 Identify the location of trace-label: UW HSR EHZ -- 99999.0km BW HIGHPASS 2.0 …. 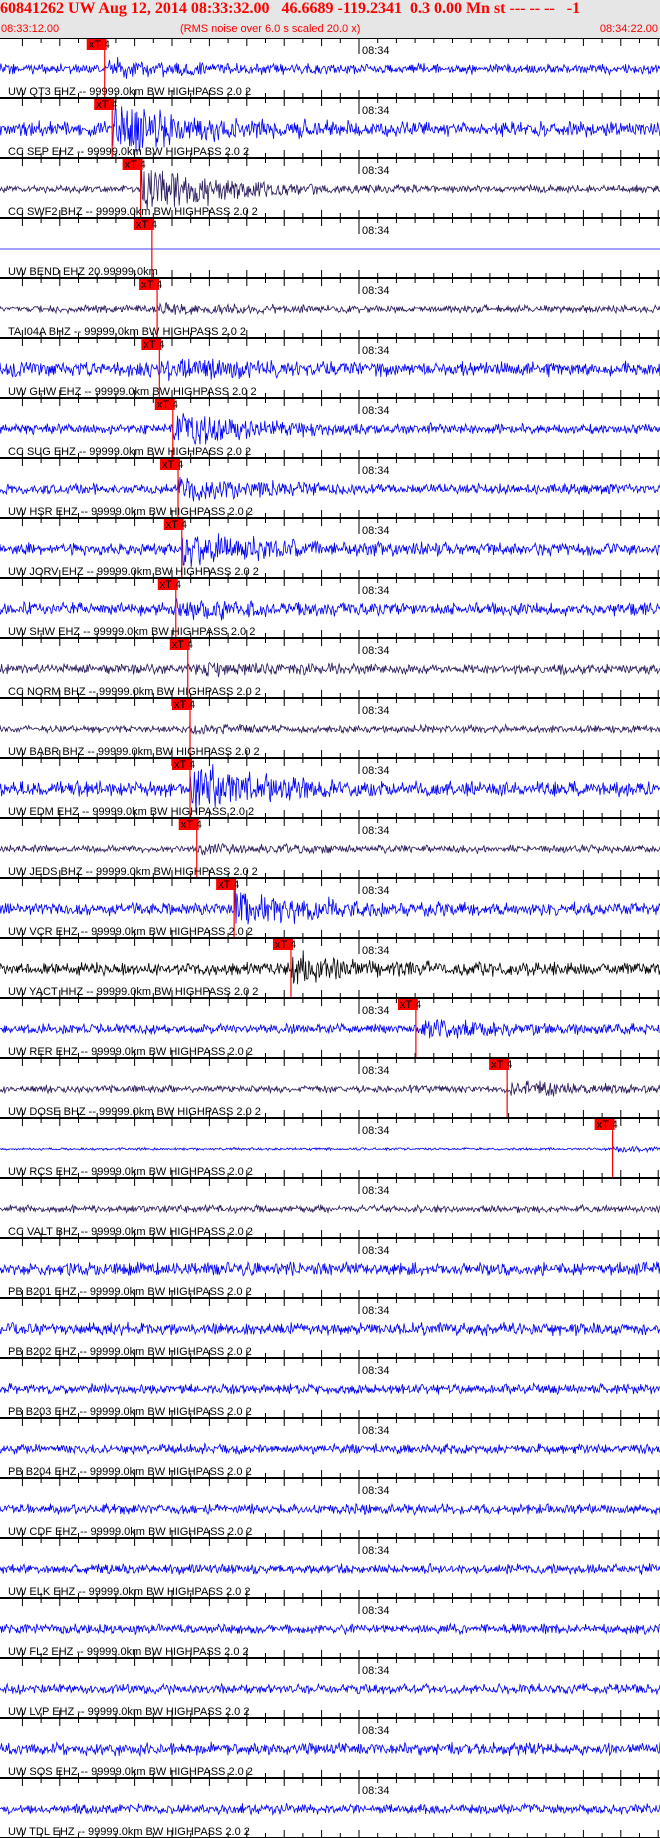
(130, 512).